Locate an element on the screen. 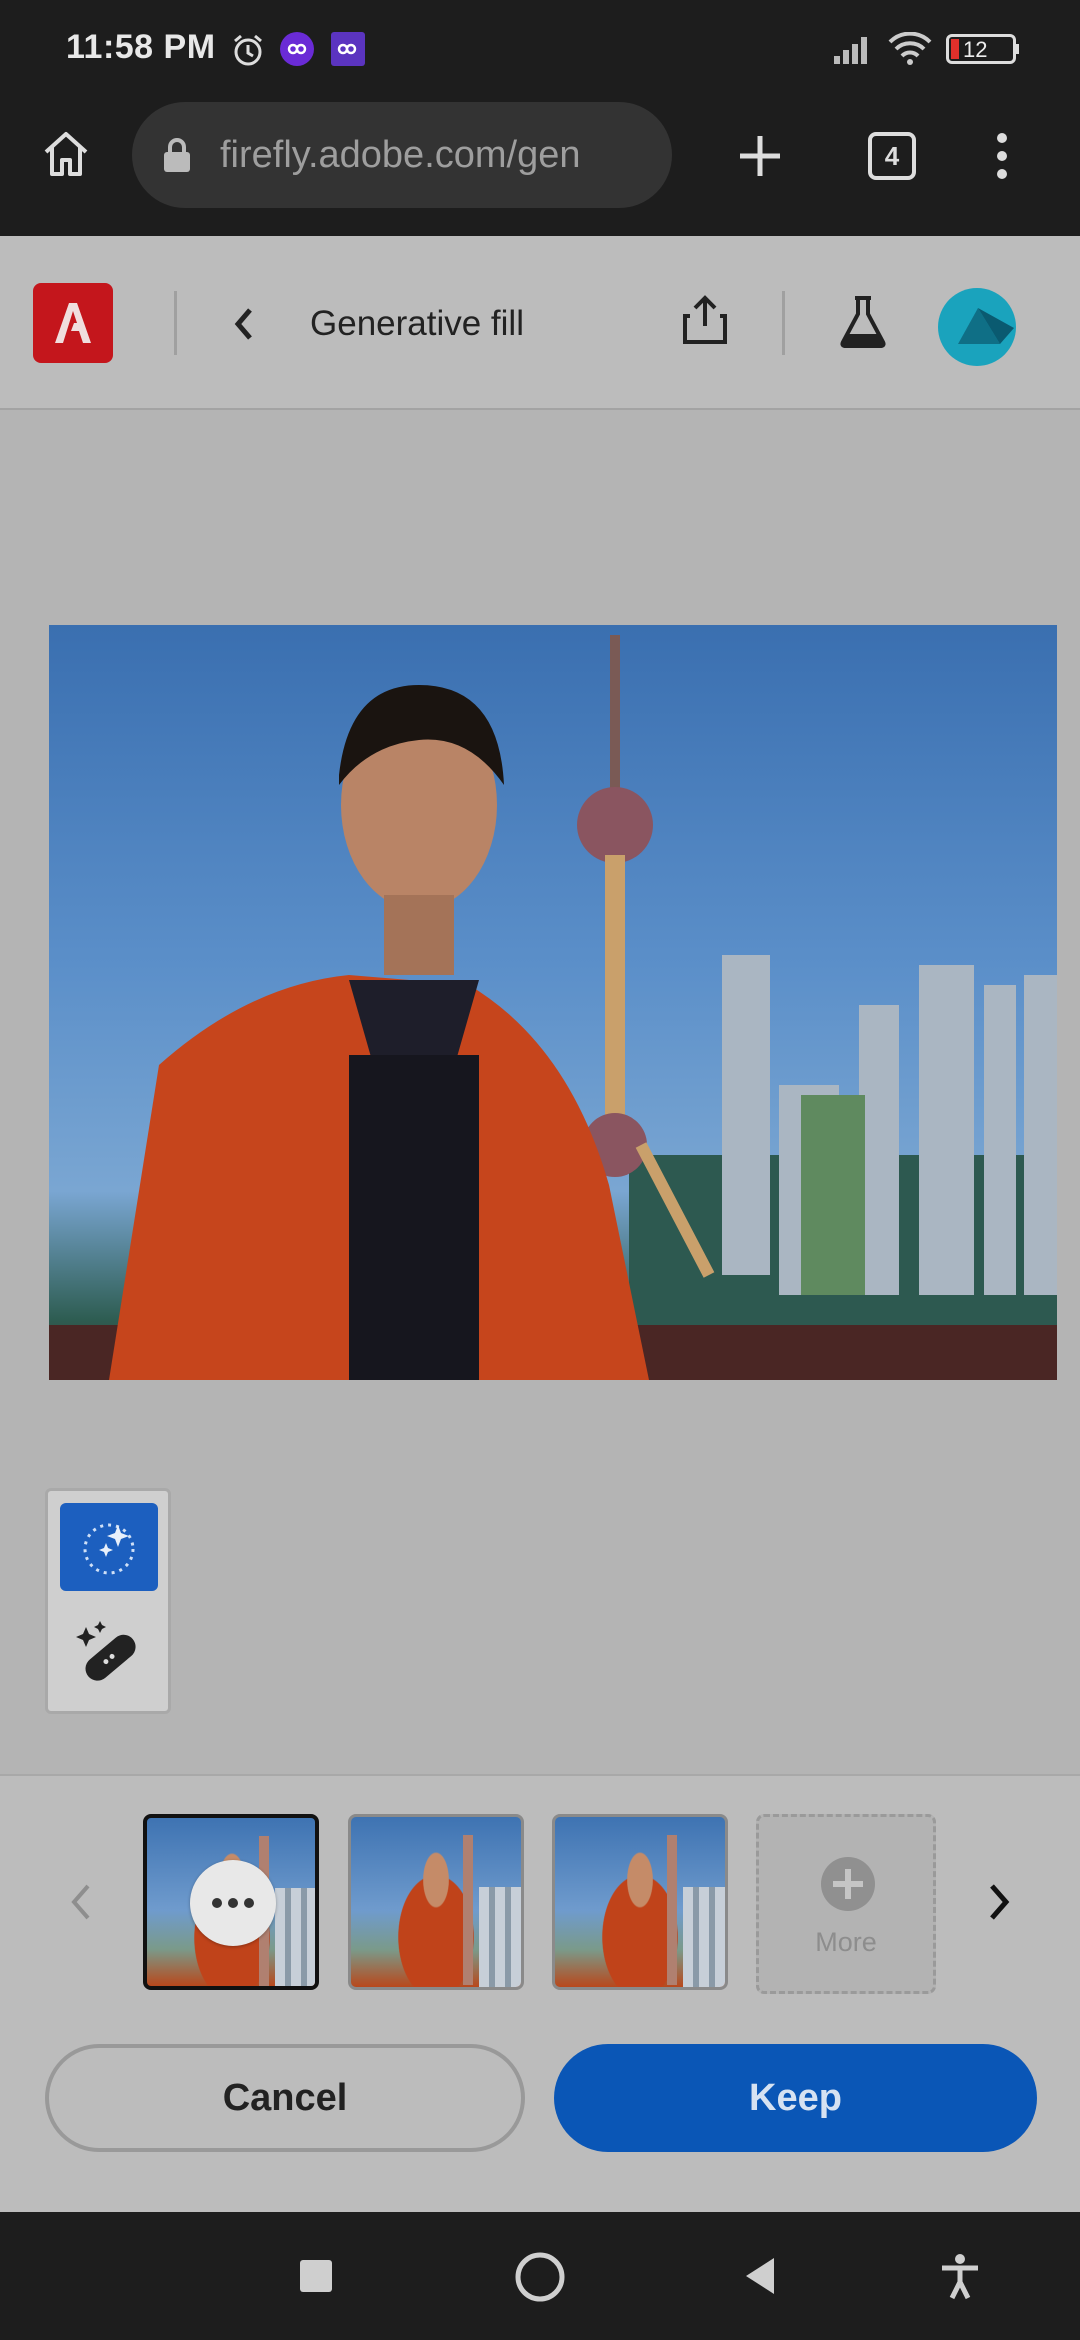 This screenshot has height=2340, width=1080. system-nav-bar is located at coordinates (540, 2276).